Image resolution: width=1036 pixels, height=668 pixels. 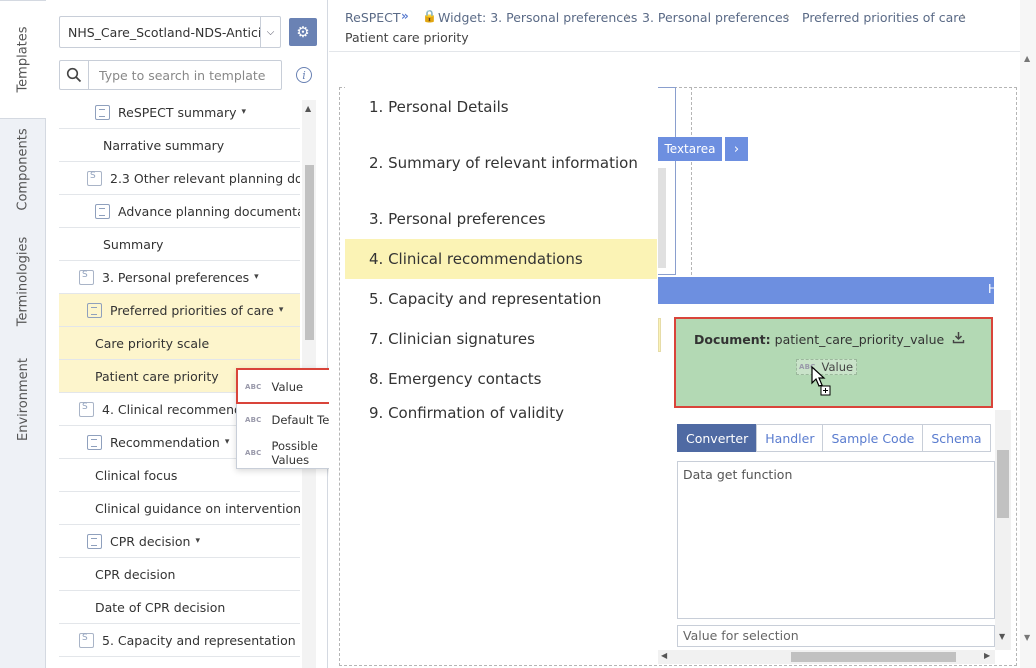 I want to click on nav-item: 2. Summary of relevant information, so click(x=501, y=163).